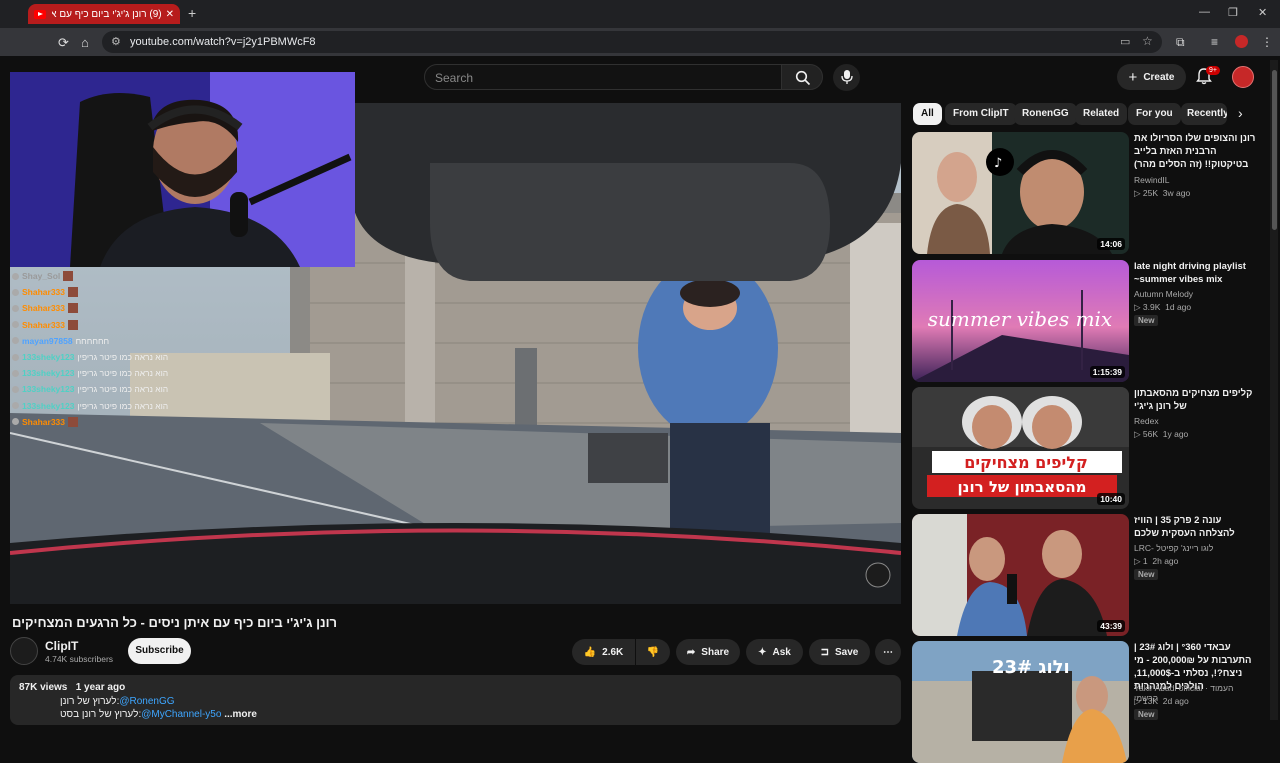 This screenshot has width=1280, height=763. I want to click on dislike-button: 👎, so click(653, 652).